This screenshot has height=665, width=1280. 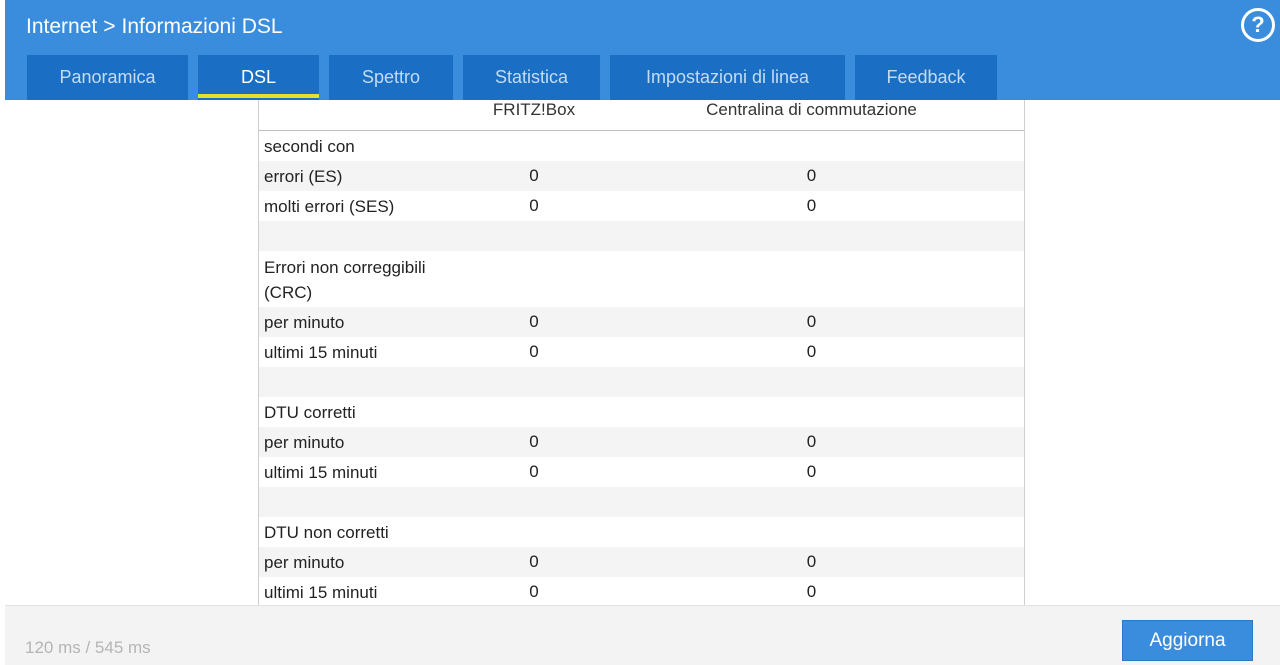 I want to click on help-icon: ?, so click(x=1258, y=25).